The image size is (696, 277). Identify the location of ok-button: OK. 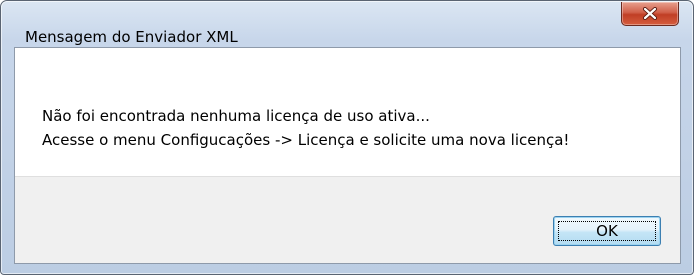
(607, 231).